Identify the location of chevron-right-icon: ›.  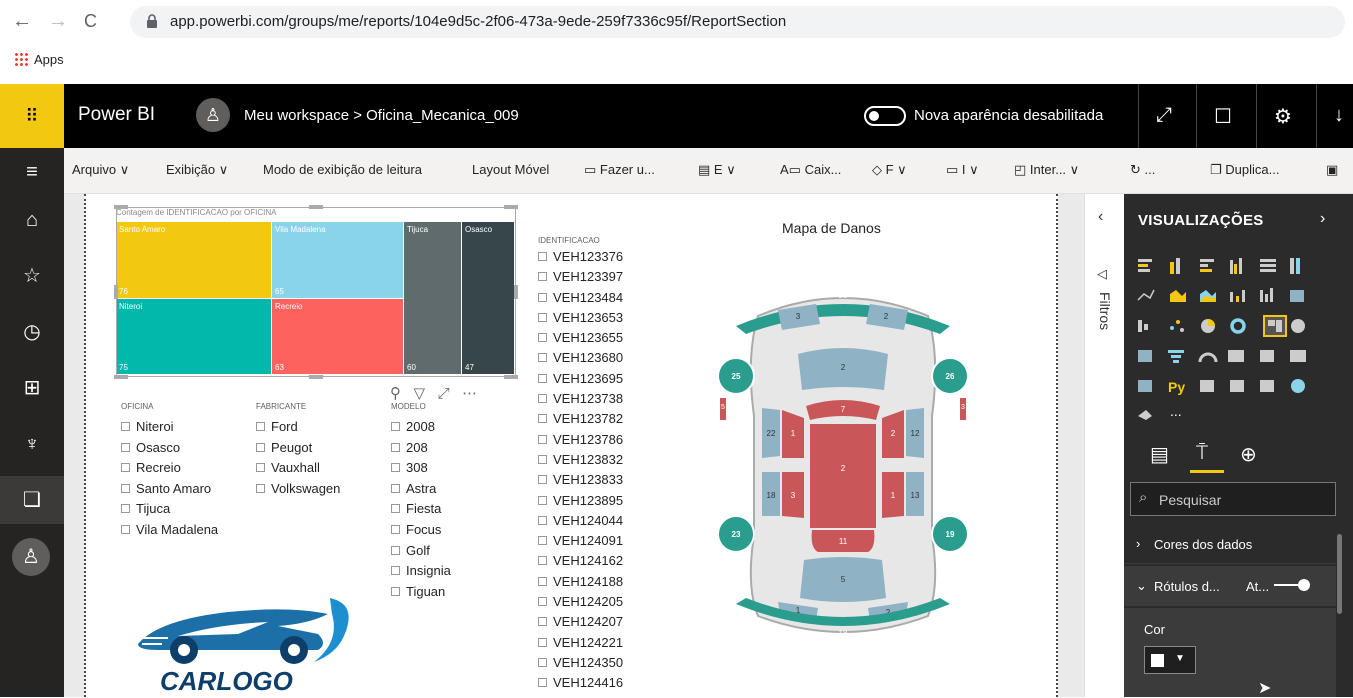
(1322, 219).